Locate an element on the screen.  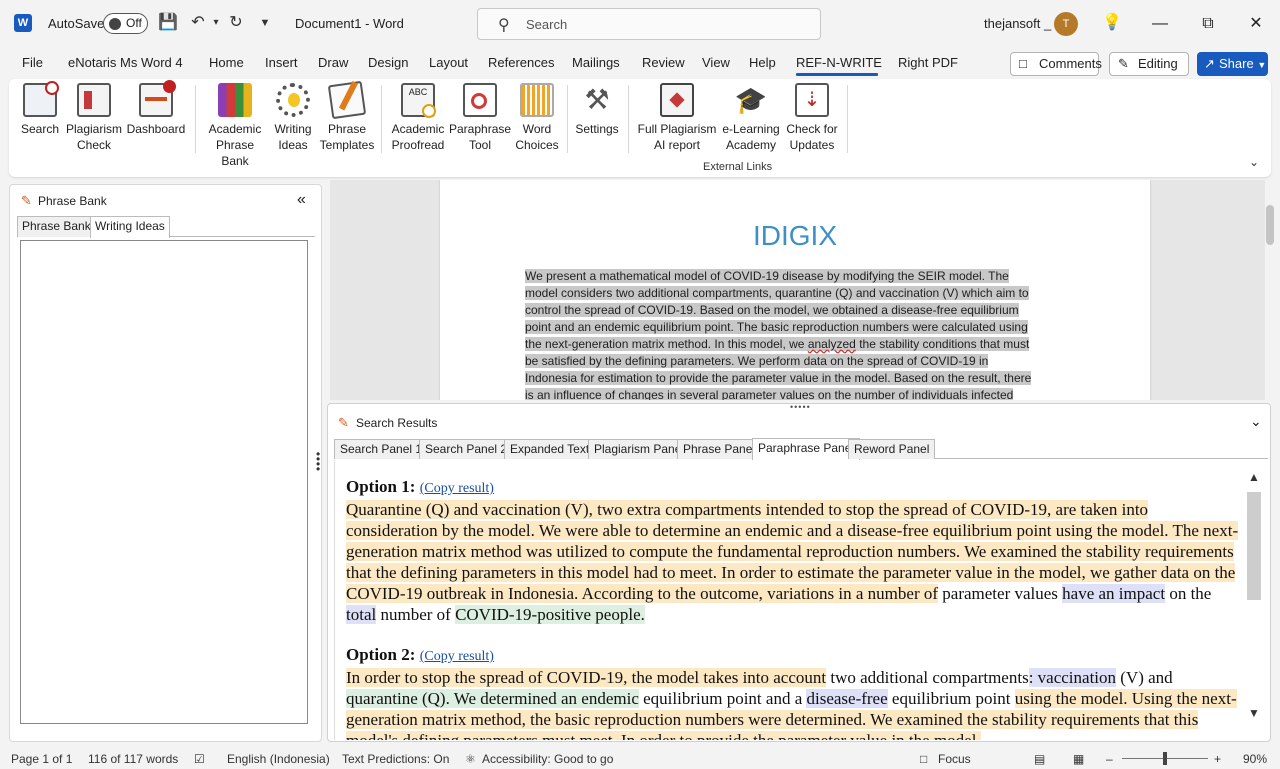
tab-phrase-panel: Phrase Panel is located at coordinates (719, 449).